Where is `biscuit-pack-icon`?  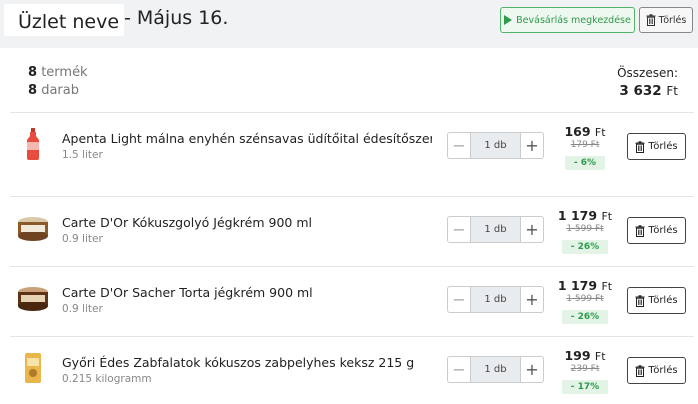 biscuit-pack-icon is located at coordinates (33, 368).